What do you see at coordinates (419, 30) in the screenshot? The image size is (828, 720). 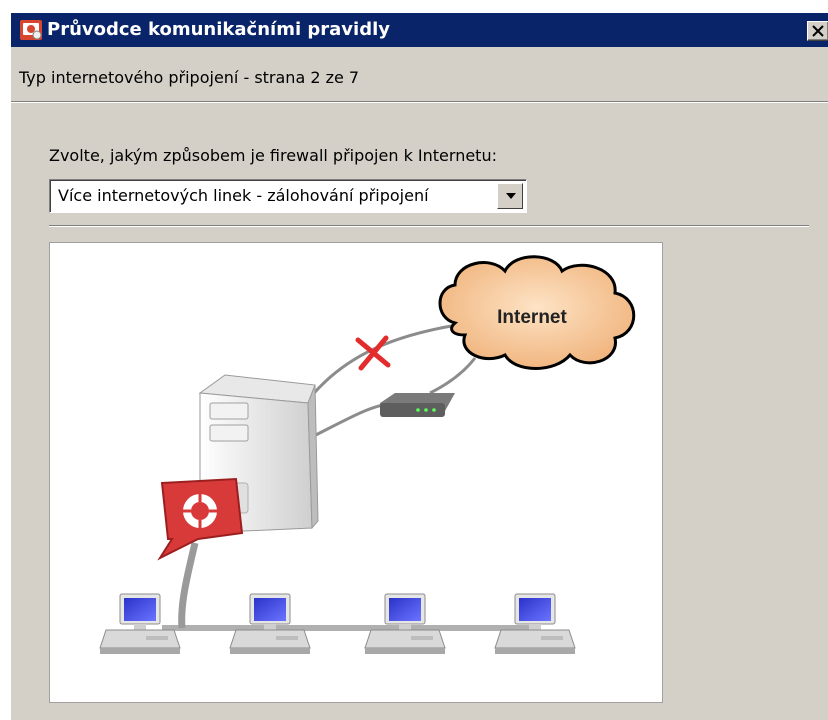 I see `title-bar: Průvodce komunikačními pravidly` at bounding box center [419, 30].